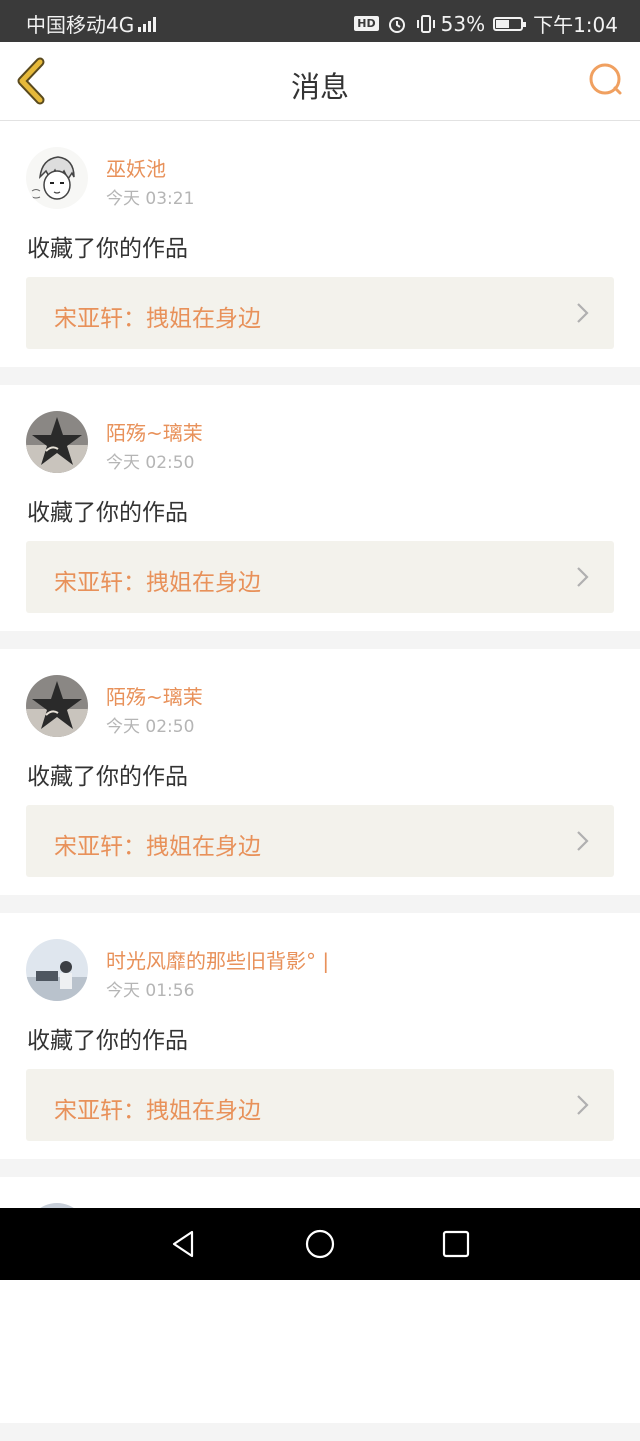 The height and width of the screenshot is (1441, 640). I want to click on vibrate-icon, so click(425, 23).